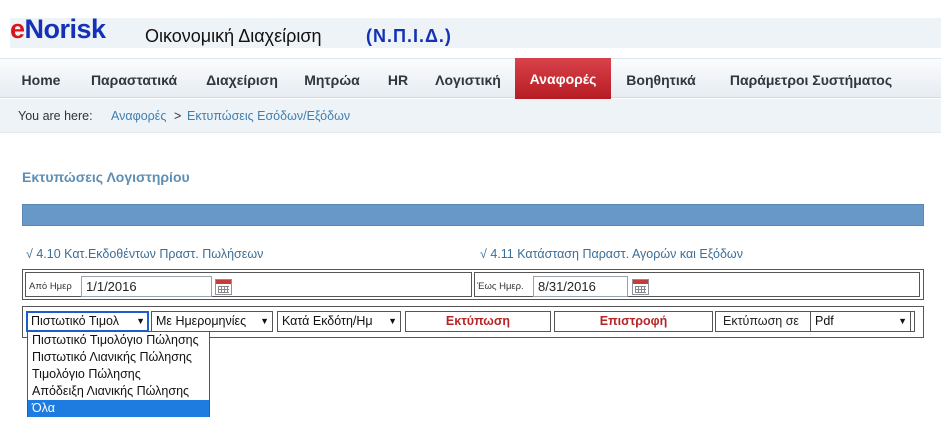  Describe the element at coordinates (118, 357) in the screenshot. I see `dropdown-option-credit-retail: Πιστωτικό Λιανικής Πώλησης` at that location.